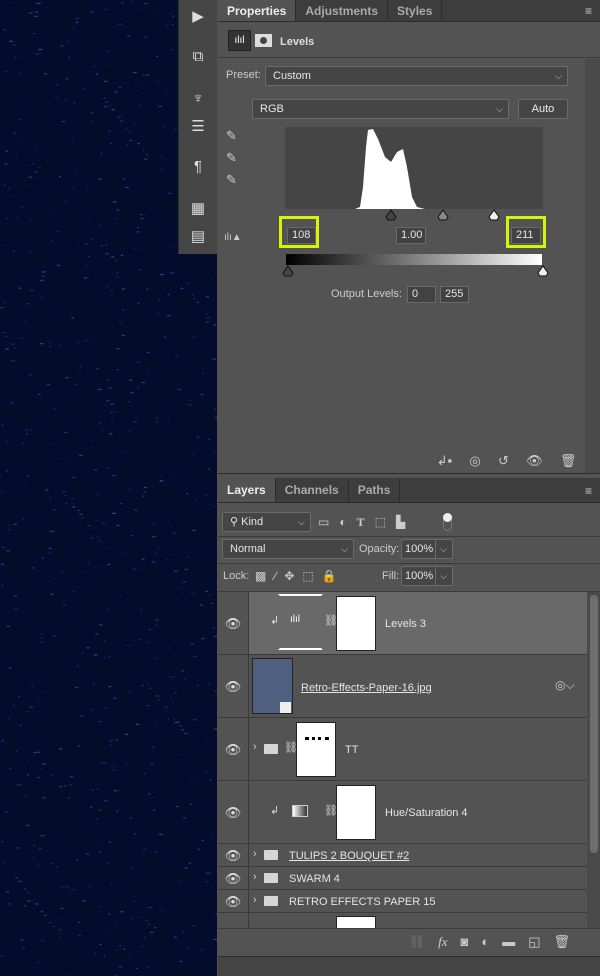  I want to click on white-eyedropper-icon: ✎, so click(231, 180).